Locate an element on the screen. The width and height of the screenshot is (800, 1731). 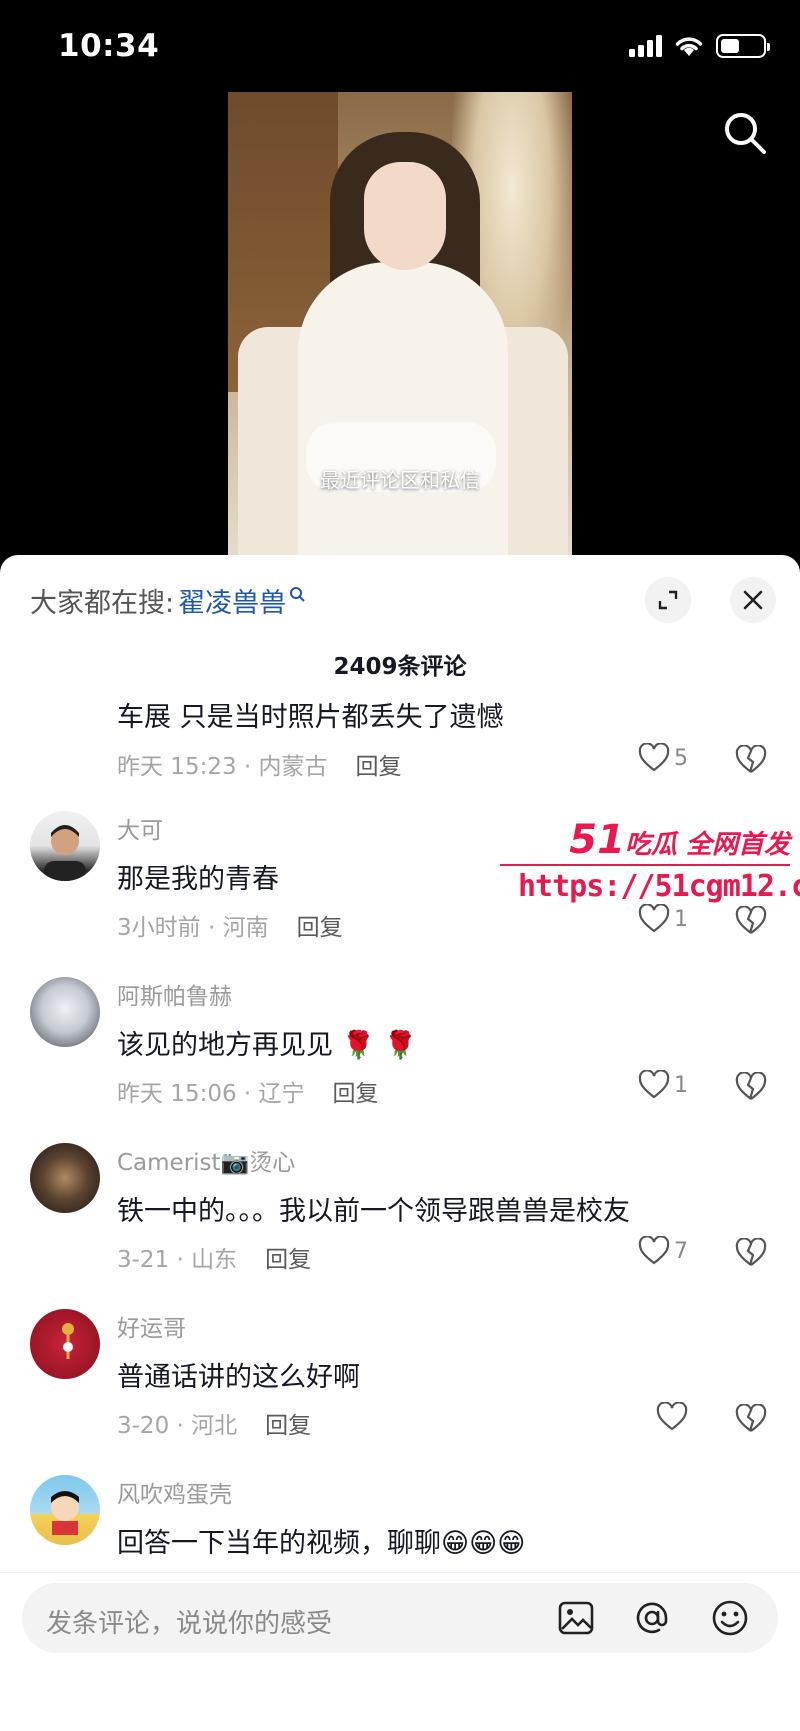
comment-author: 好运哥 is located at coordinates (151, 1326).